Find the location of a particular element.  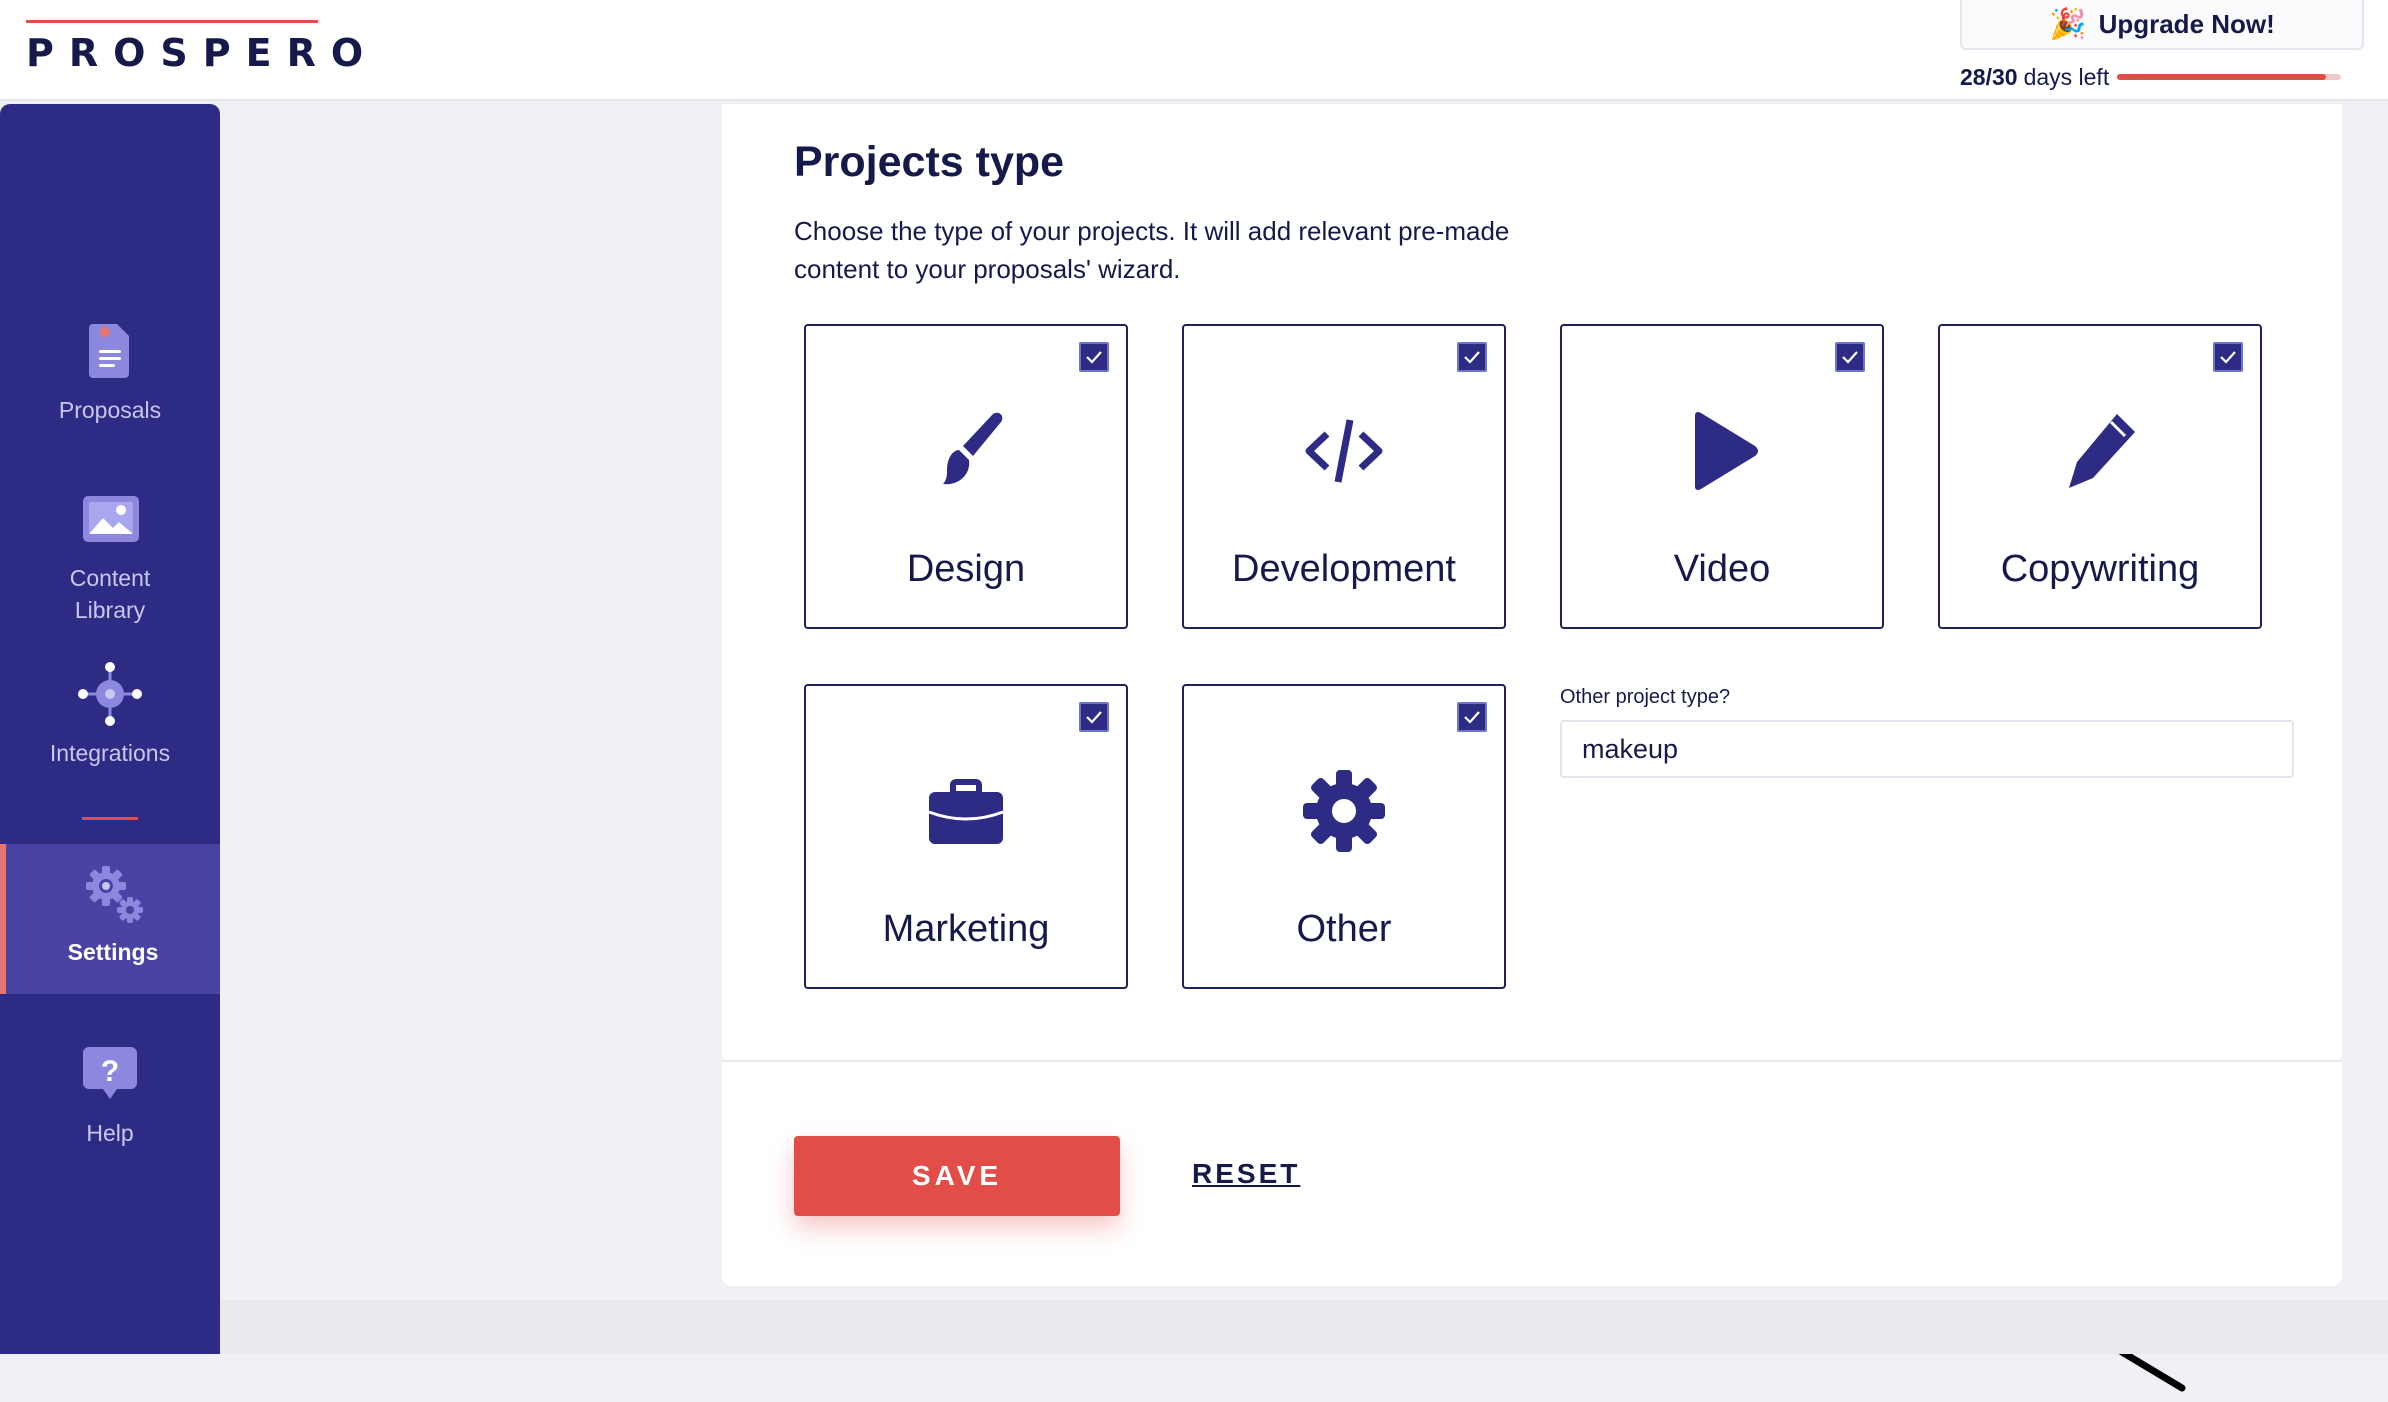

other-type-label: Other project type? is located at coordinates (1645, 697).